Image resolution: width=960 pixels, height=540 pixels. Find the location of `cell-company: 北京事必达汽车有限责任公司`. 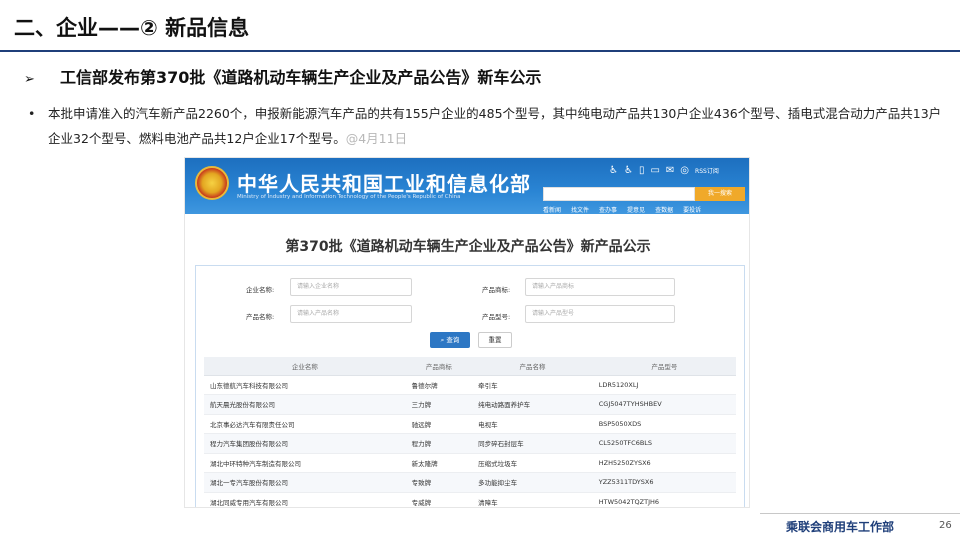

cell-company: 北京事必达汽车有限责任公司 is located at coordinates (305, 424).